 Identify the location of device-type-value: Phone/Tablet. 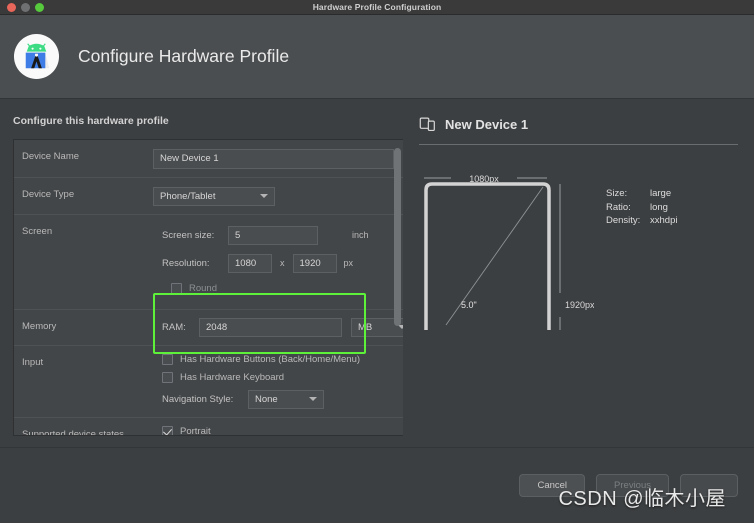
(188, 196).